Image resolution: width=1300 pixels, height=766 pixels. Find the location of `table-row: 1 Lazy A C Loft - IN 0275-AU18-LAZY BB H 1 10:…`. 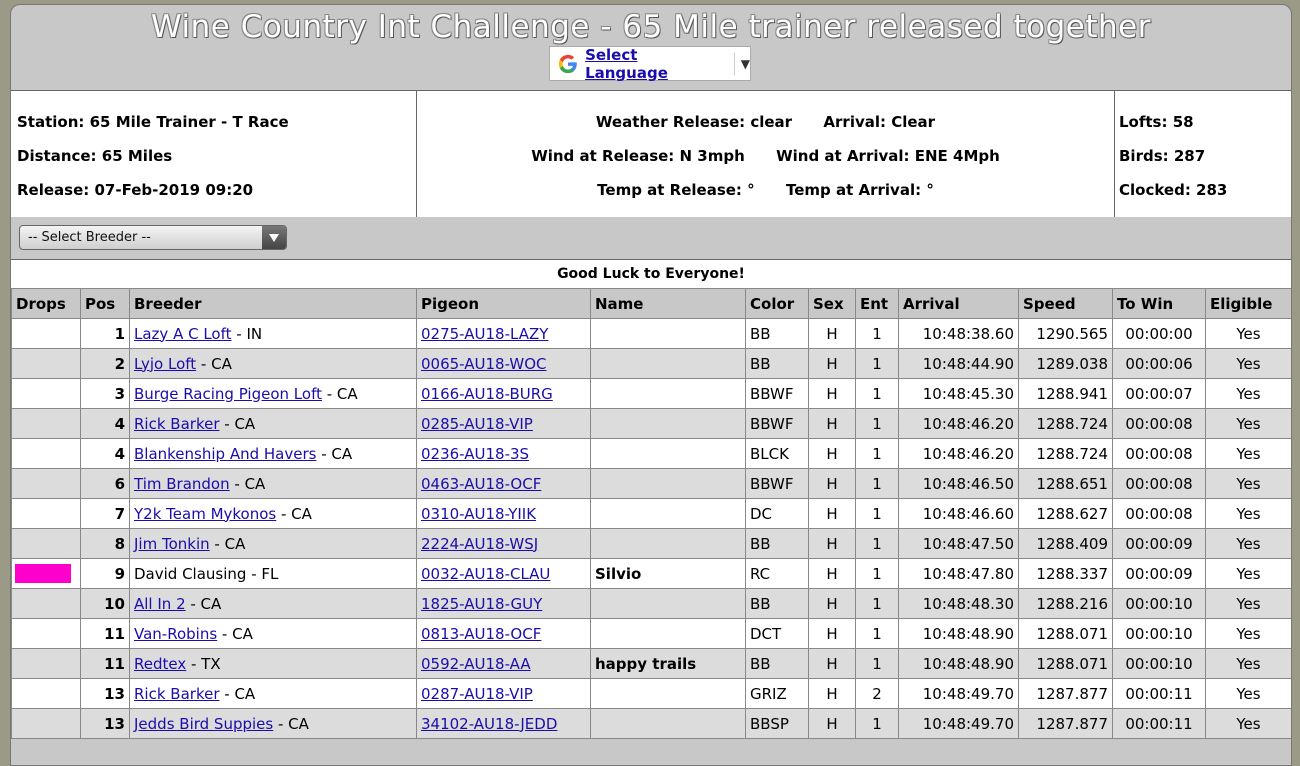

table-row: 1 Lazy A C Loft - IN 0275-AU18-LAZY BB H 1 10:… is located at coordinates (651, 333).